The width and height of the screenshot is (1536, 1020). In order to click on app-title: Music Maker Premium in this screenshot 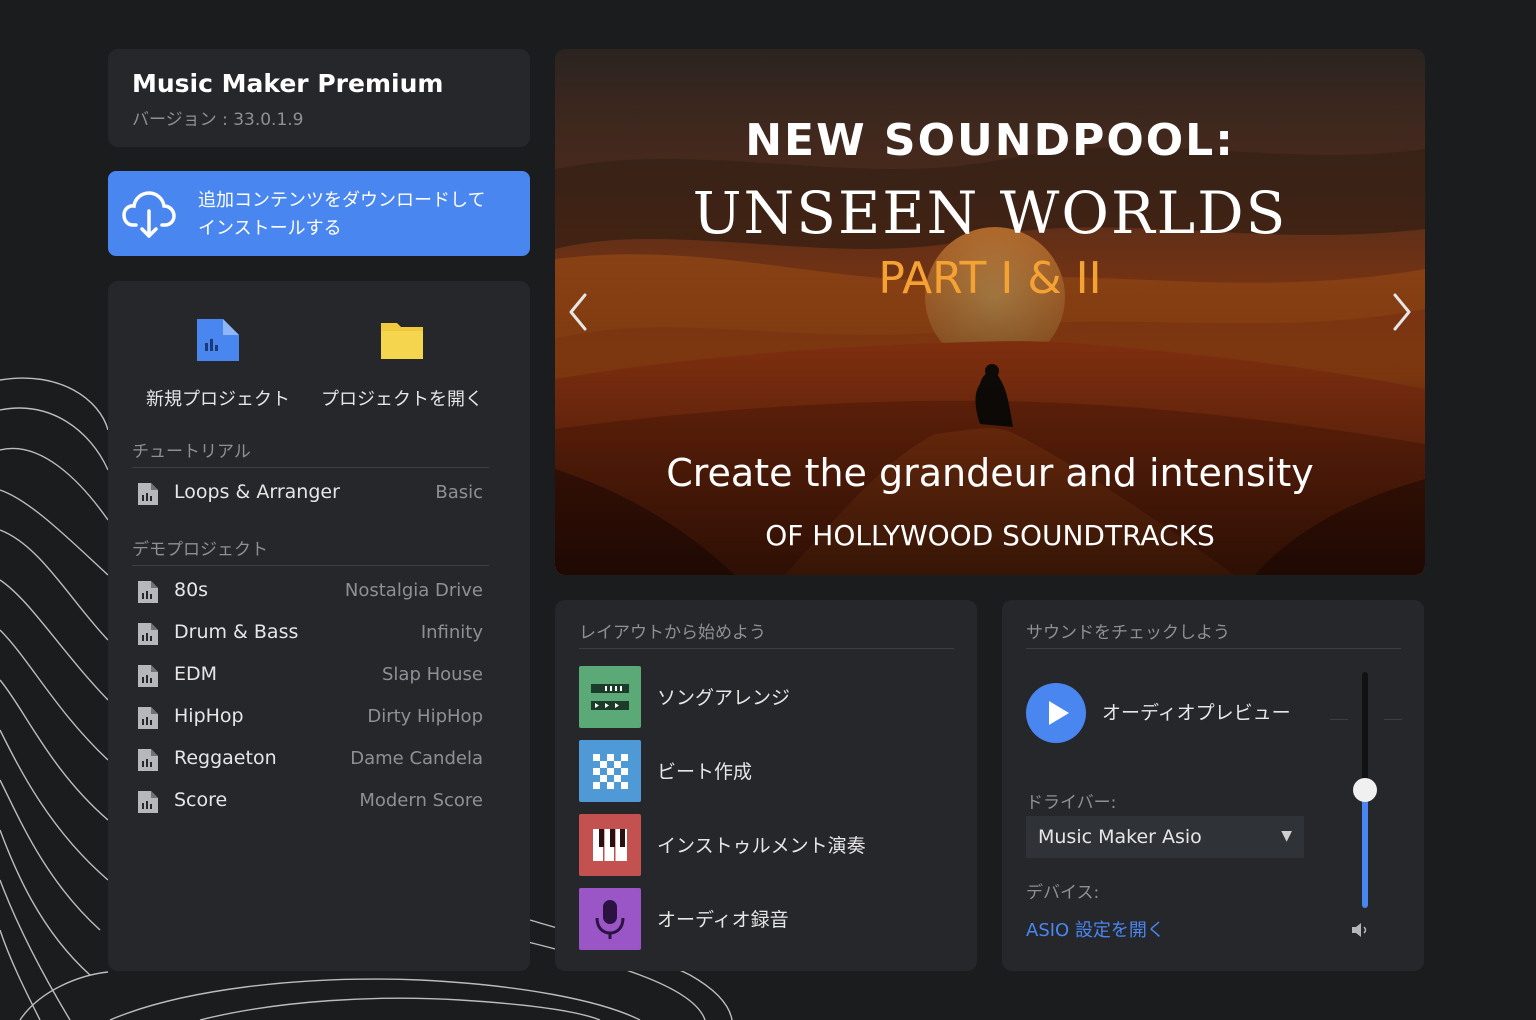, I will do `click(288, 83)`.